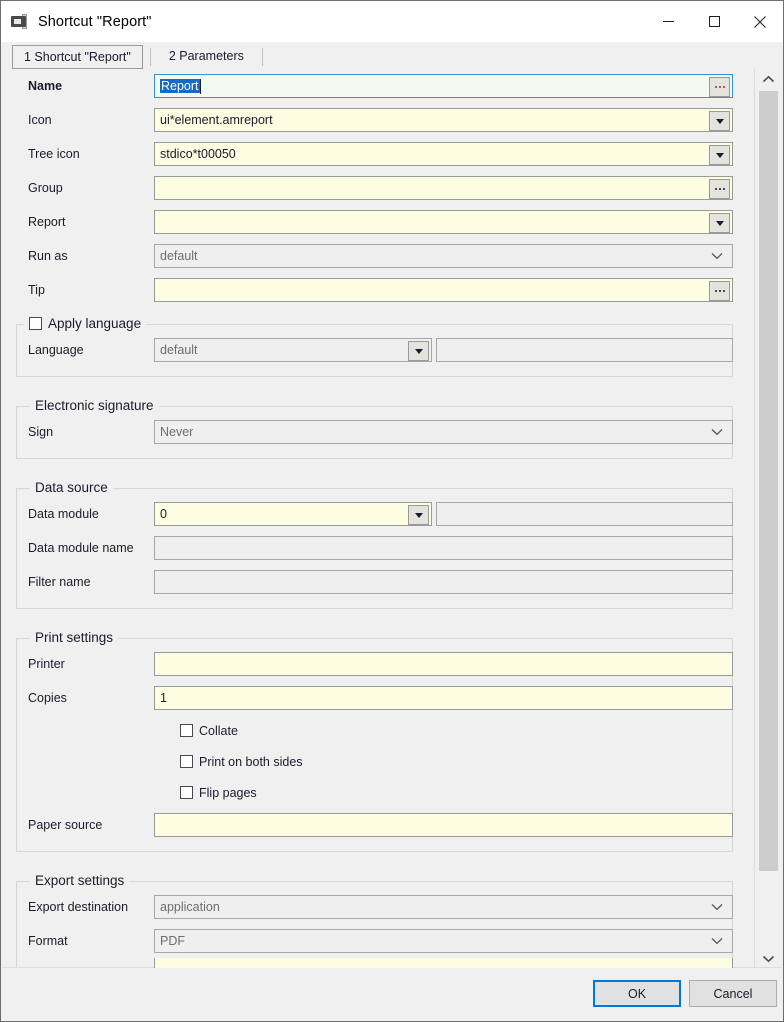  Describe the element at coordinates (186, 761) in the screenshot. I see `print-on-both-sides-checkbox` at that location.